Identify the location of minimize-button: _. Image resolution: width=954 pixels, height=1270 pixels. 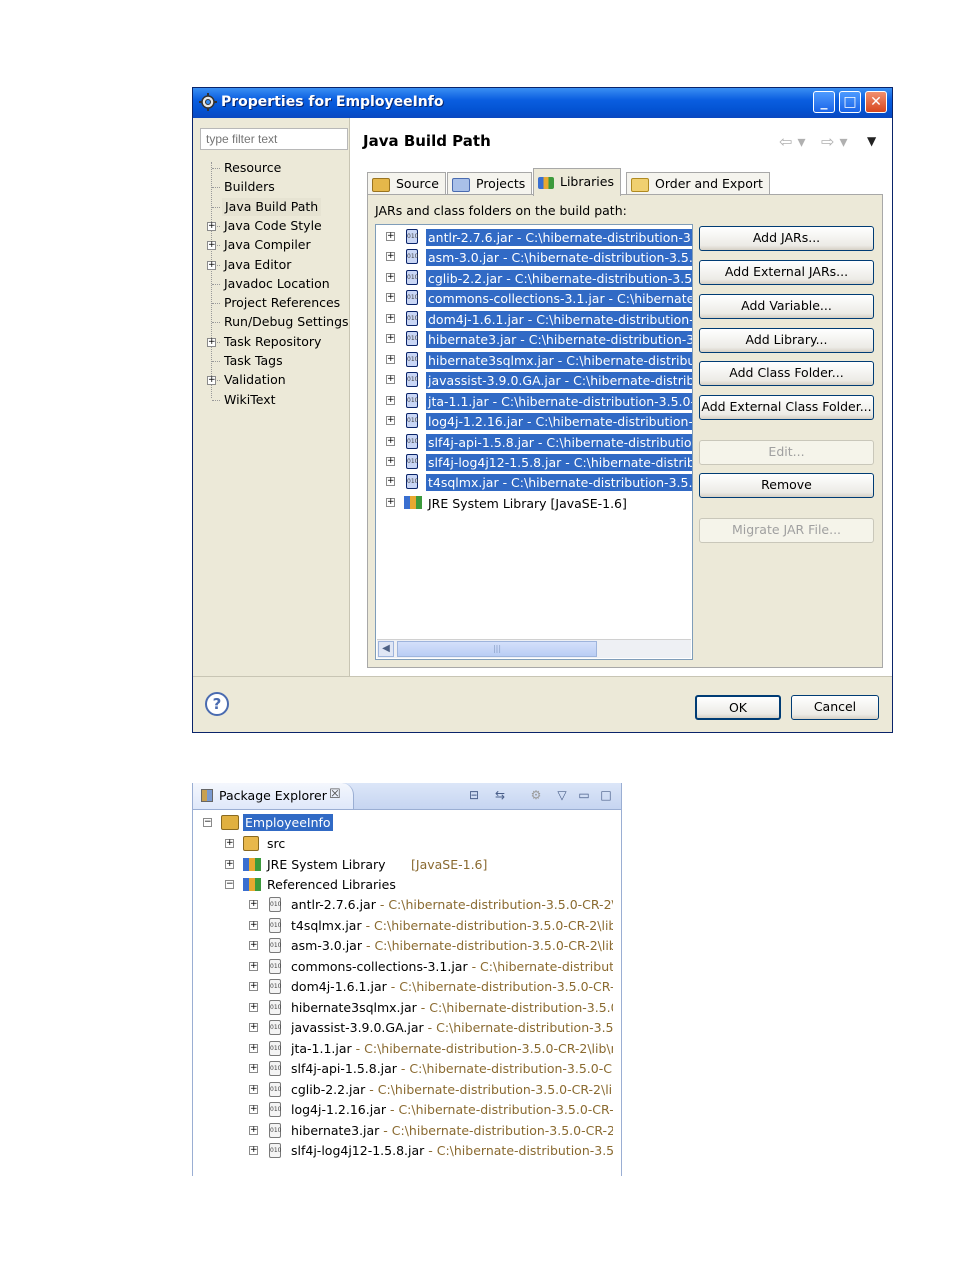
(824, 102).